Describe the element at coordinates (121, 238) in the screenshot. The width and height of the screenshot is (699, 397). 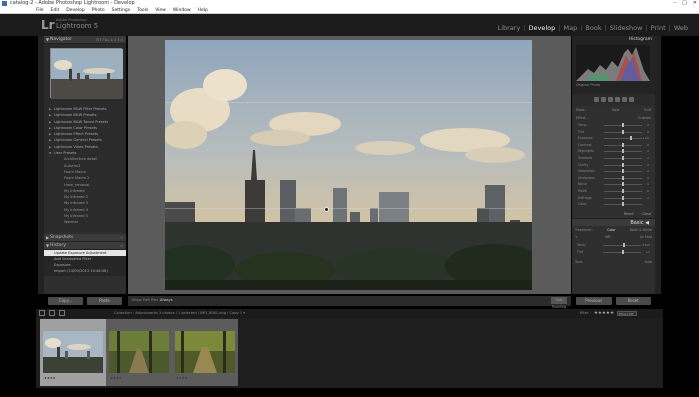
I see `add-snapshot-icon: +` at that location.